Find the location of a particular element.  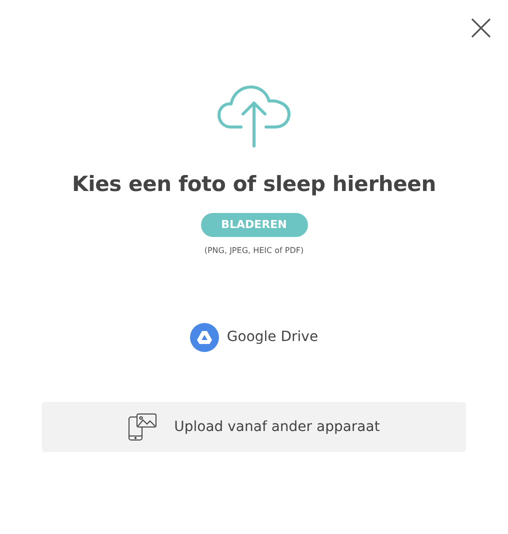

cloud-upload-icon is located at coordinates (254, 116).